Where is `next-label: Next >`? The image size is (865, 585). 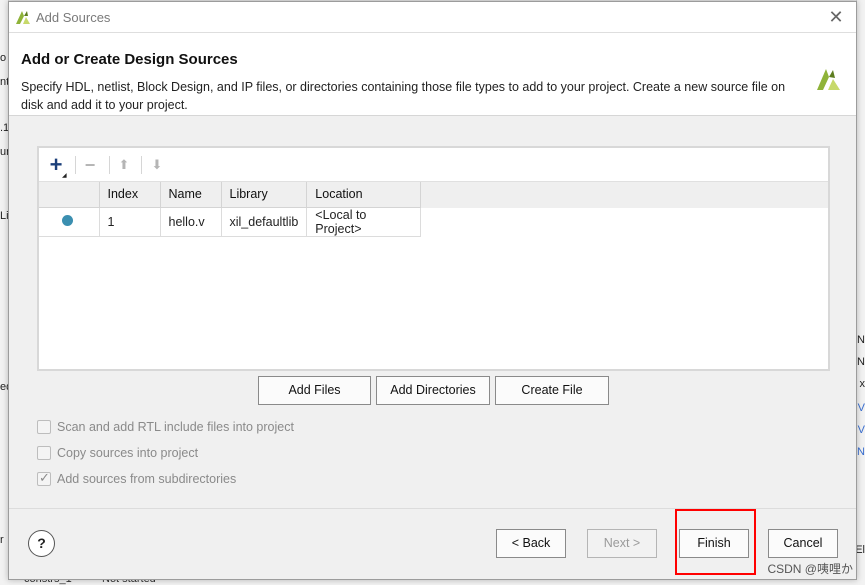 next-label: Next > is located at coordinates (622, 543).